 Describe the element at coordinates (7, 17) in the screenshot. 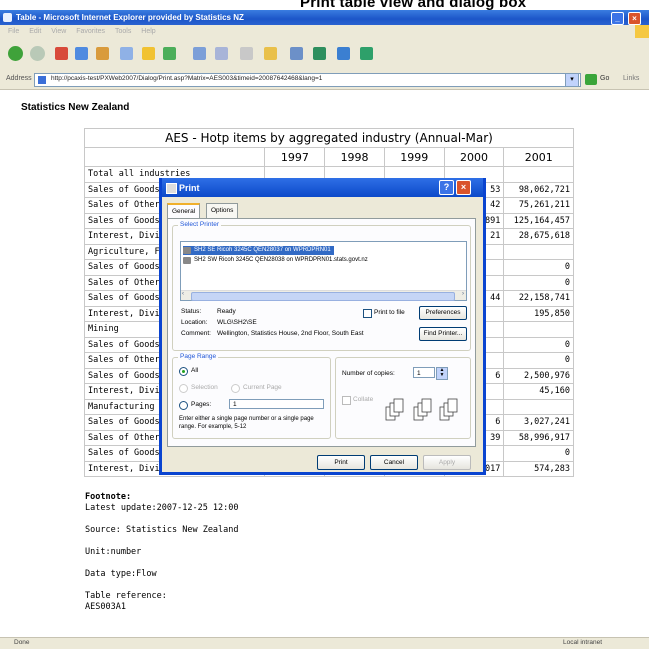

I see `ie-icon` at that location.